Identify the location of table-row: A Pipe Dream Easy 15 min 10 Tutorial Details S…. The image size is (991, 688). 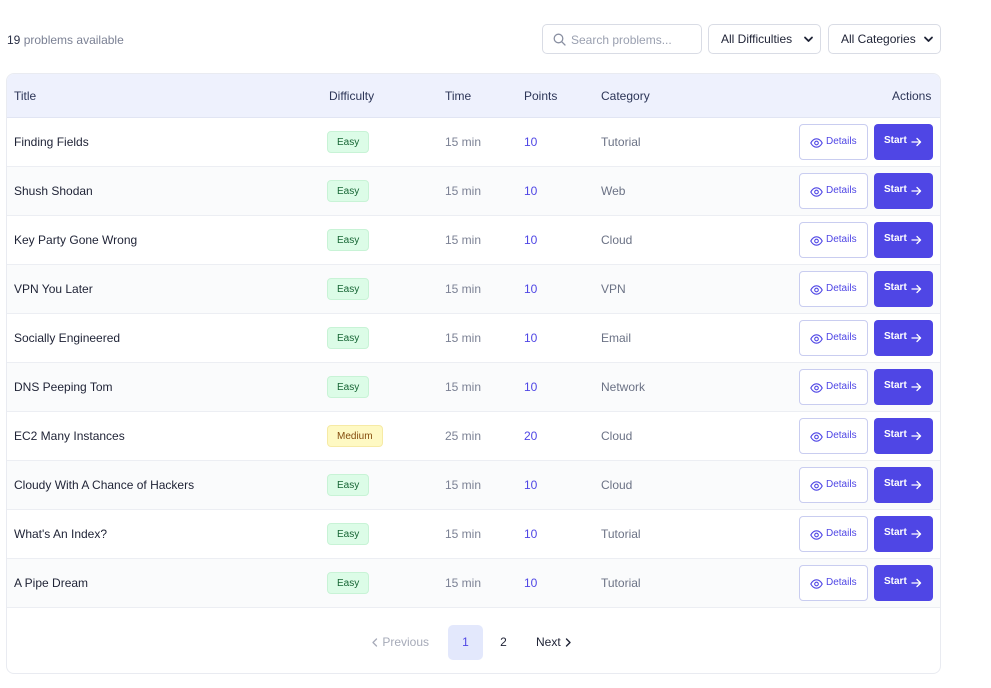
(473, 583).